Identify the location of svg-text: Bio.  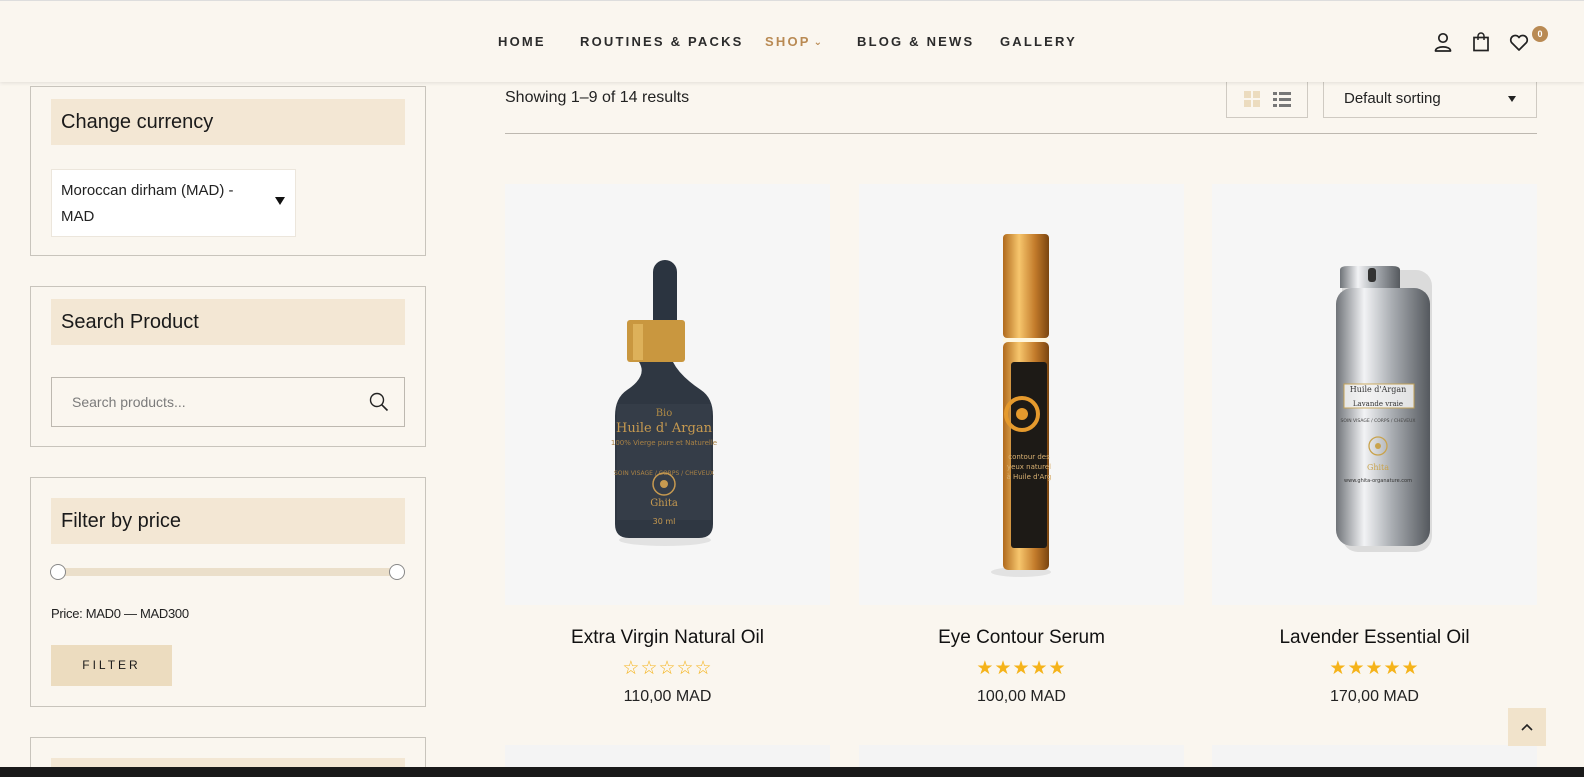
(664, 413).